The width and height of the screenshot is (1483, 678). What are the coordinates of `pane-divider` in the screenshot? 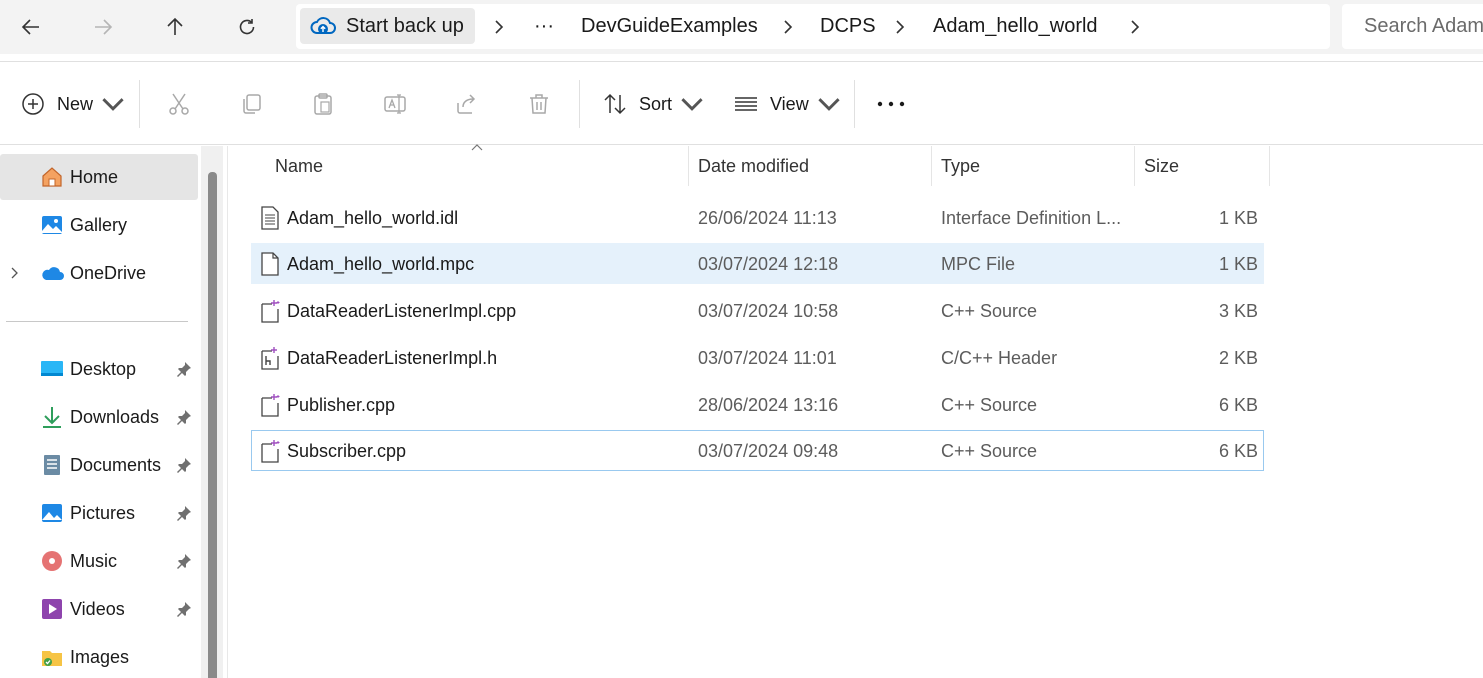 It's located at (227, 412).